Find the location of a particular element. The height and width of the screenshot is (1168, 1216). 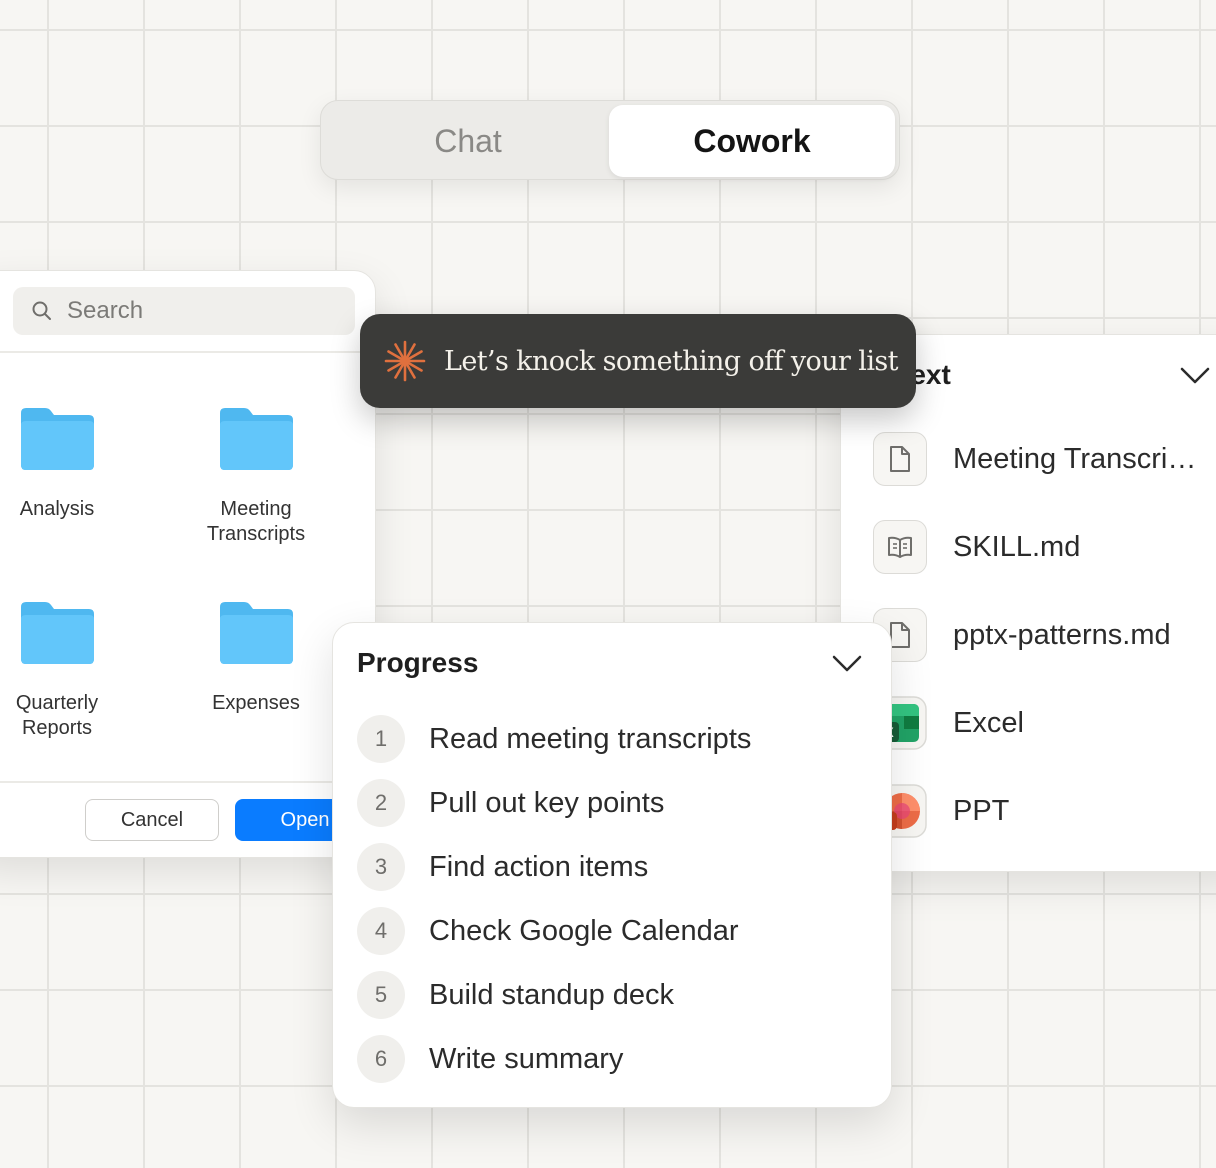

progress-step: 6 Write summary is located at coordinates (490, 1059).